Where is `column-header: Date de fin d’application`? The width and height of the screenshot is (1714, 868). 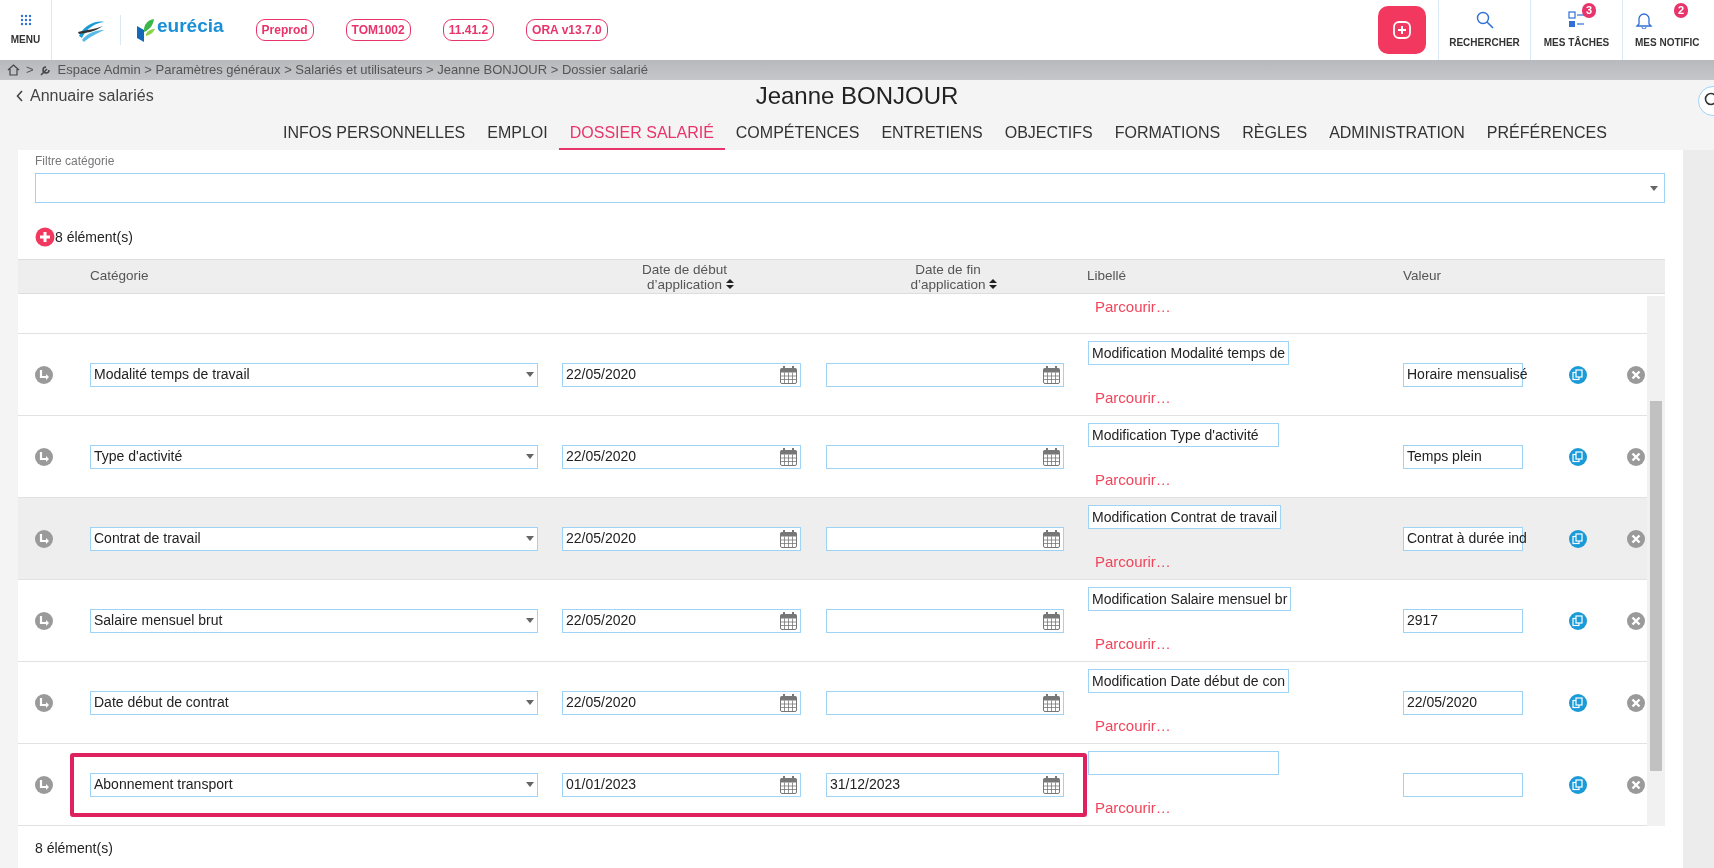 column-header: Date de fin d’application is located at coordinates (948, 276).